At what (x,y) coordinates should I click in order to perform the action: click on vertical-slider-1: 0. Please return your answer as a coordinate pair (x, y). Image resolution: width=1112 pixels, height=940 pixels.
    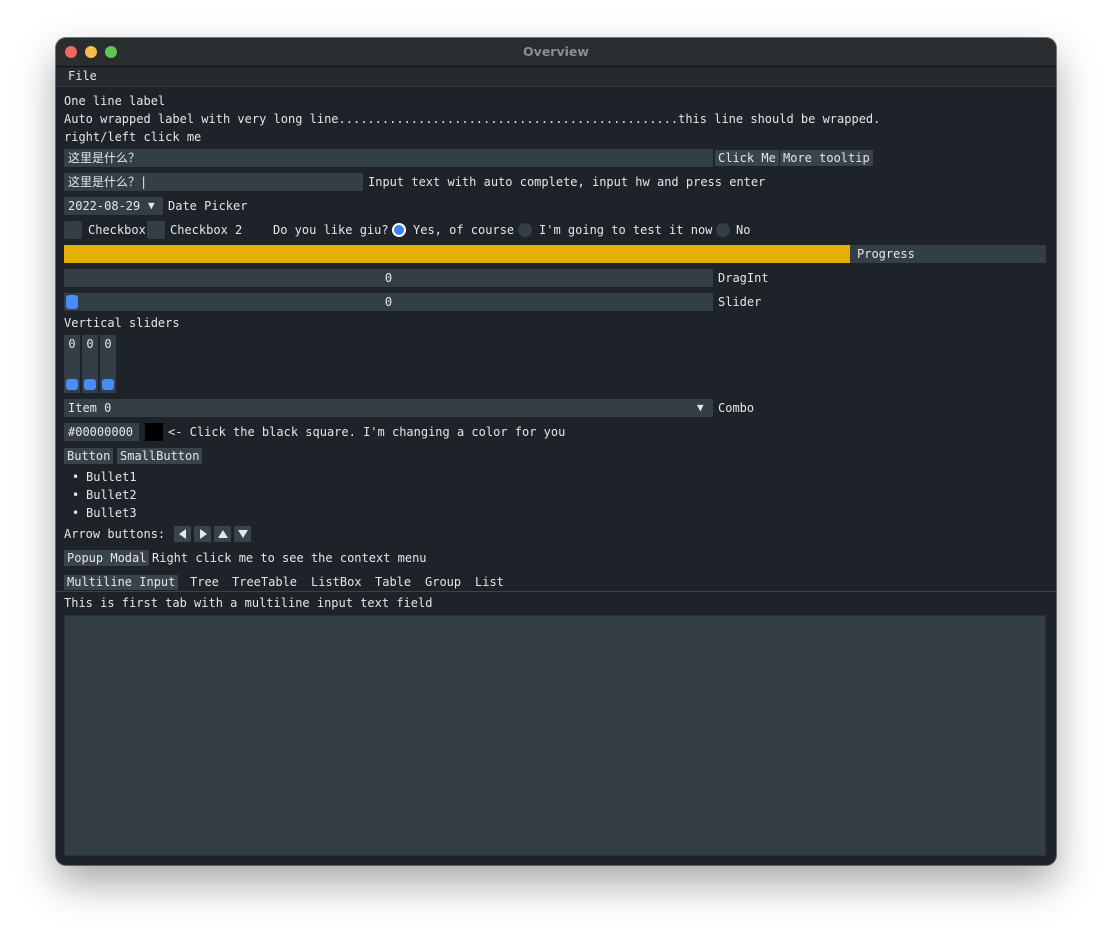
    Looking at the image, I should click on (72, 364).